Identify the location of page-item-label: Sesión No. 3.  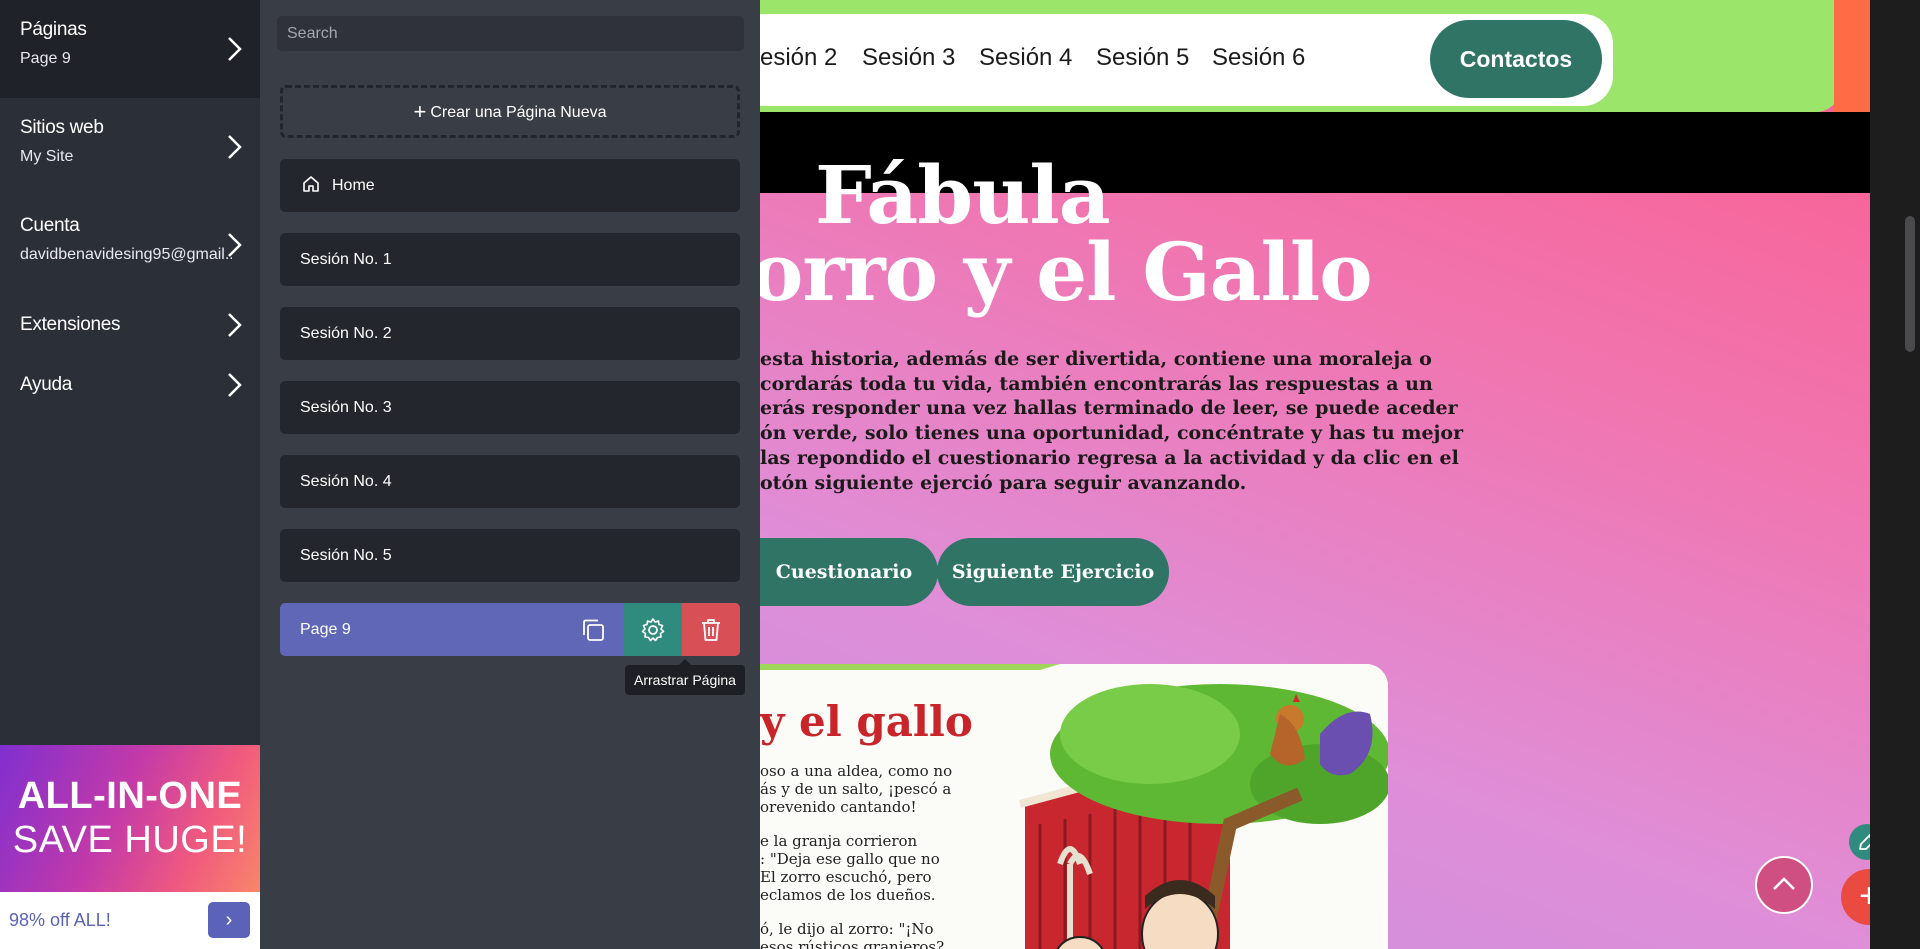
(346, 407).